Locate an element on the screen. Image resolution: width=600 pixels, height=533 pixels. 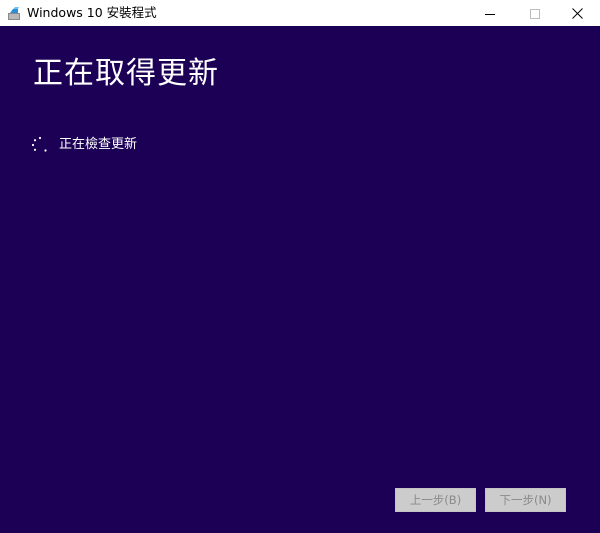
status-row: 正在檢查更新 is located at coordinates (84, 145).